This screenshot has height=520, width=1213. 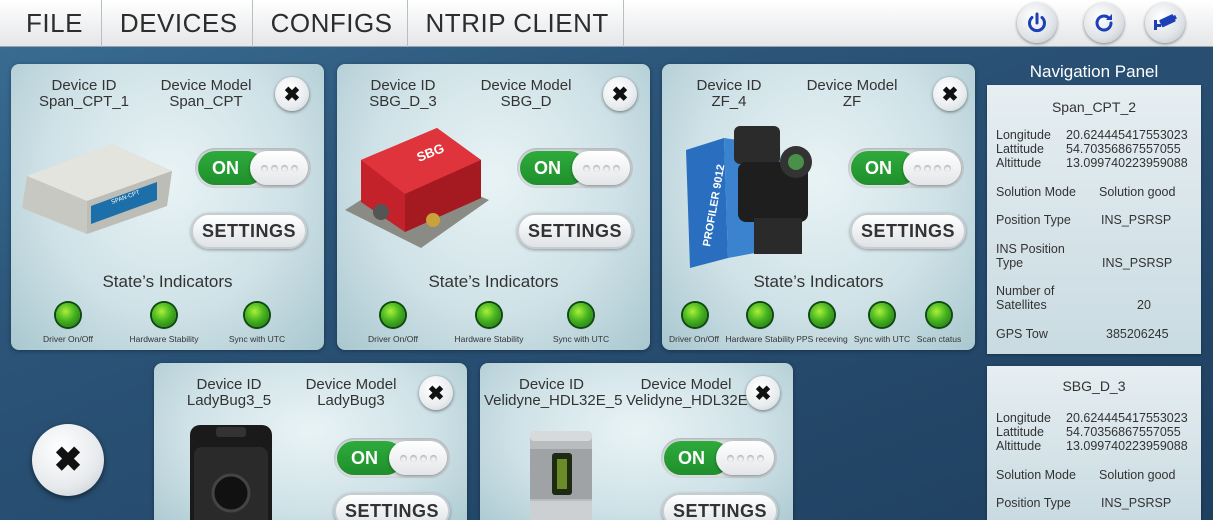 I want to click on device-id-value: SBG_D_3, so click(x=403, y=101).